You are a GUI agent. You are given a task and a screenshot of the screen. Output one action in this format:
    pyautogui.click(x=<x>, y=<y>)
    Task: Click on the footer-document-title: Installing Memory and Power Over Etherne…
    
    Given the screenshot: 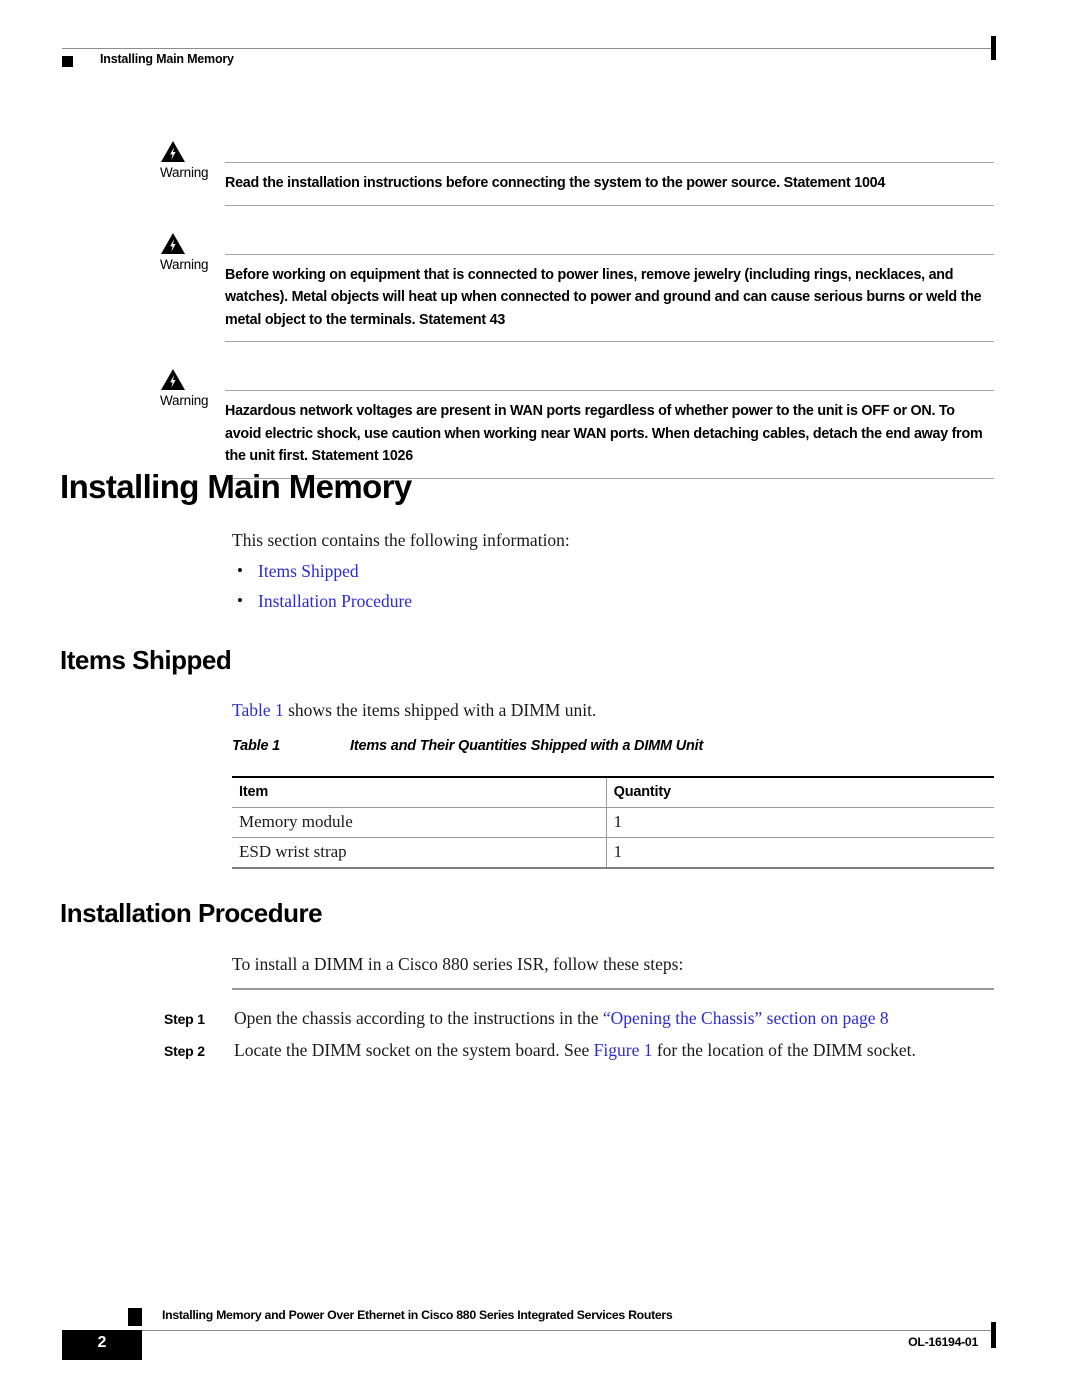 What is the action you would take?
    pyautogui.click(x=417, y=1315)
    